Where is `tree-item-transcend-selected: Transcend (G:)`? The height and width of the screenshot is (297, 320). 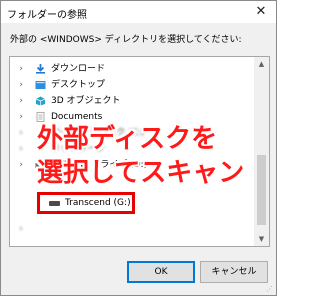 tree-item-transcend-selected: Transcend (G:) is located at coordinates (86, 203).